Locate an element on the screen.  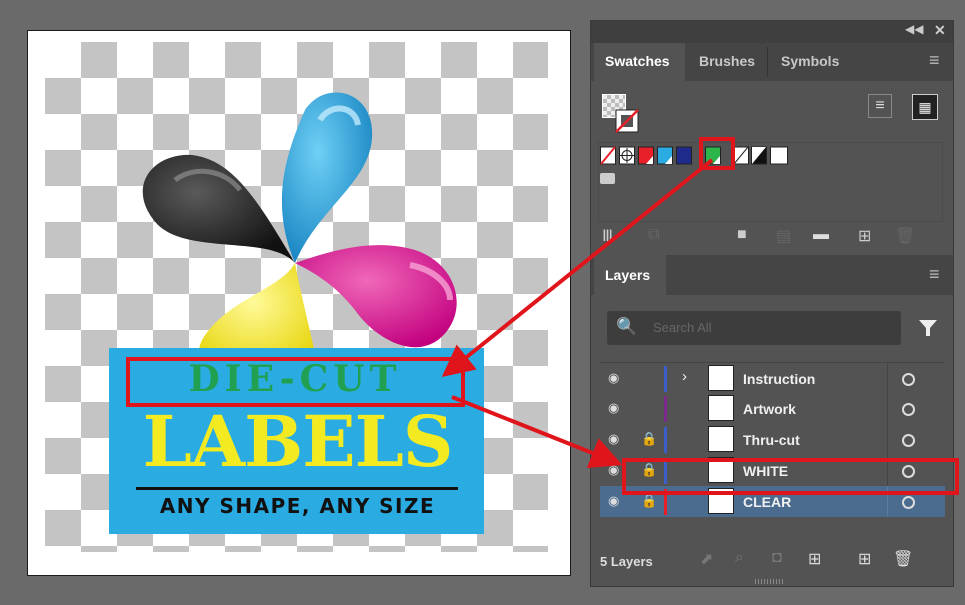
annotation-arrows is located at coordinates (577, 313).